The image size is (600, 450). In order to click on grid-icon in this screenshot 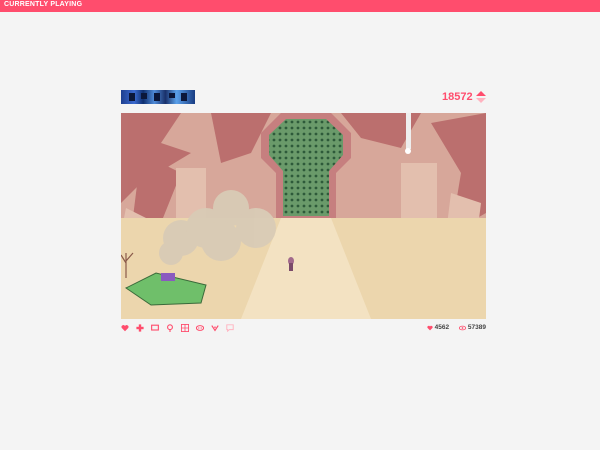, I will do `click(185, 328)`.